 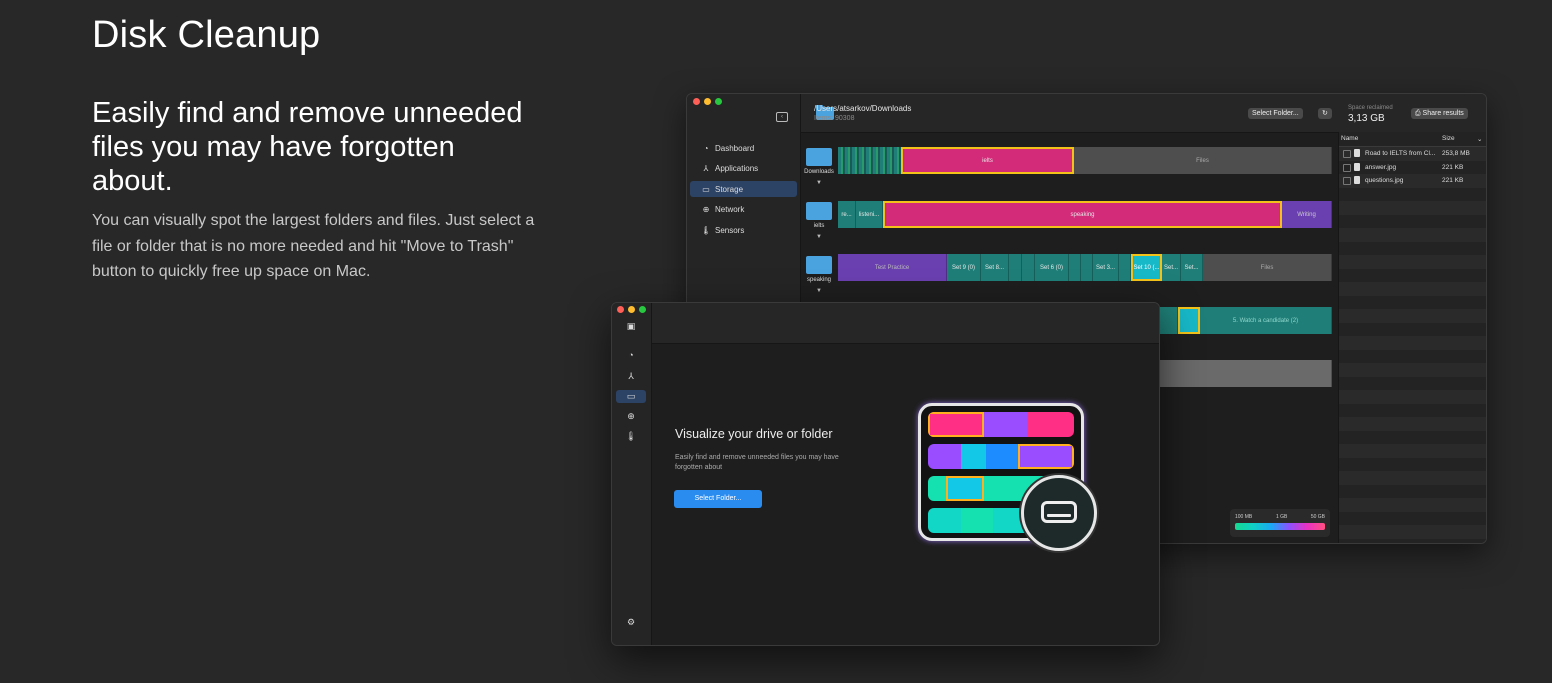 What do you see at coordinates (1412, 366) in the screenshot?
I see `table-empty-rows` at bounding box center [1412, 366].